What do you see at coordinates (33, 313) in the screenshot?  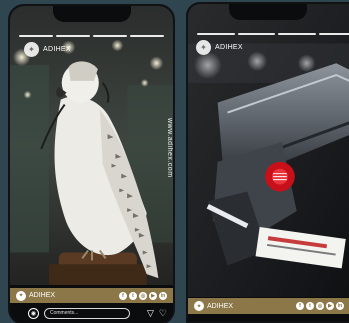 I see `camera-icon: ◉` at bounding box center [33, 313].